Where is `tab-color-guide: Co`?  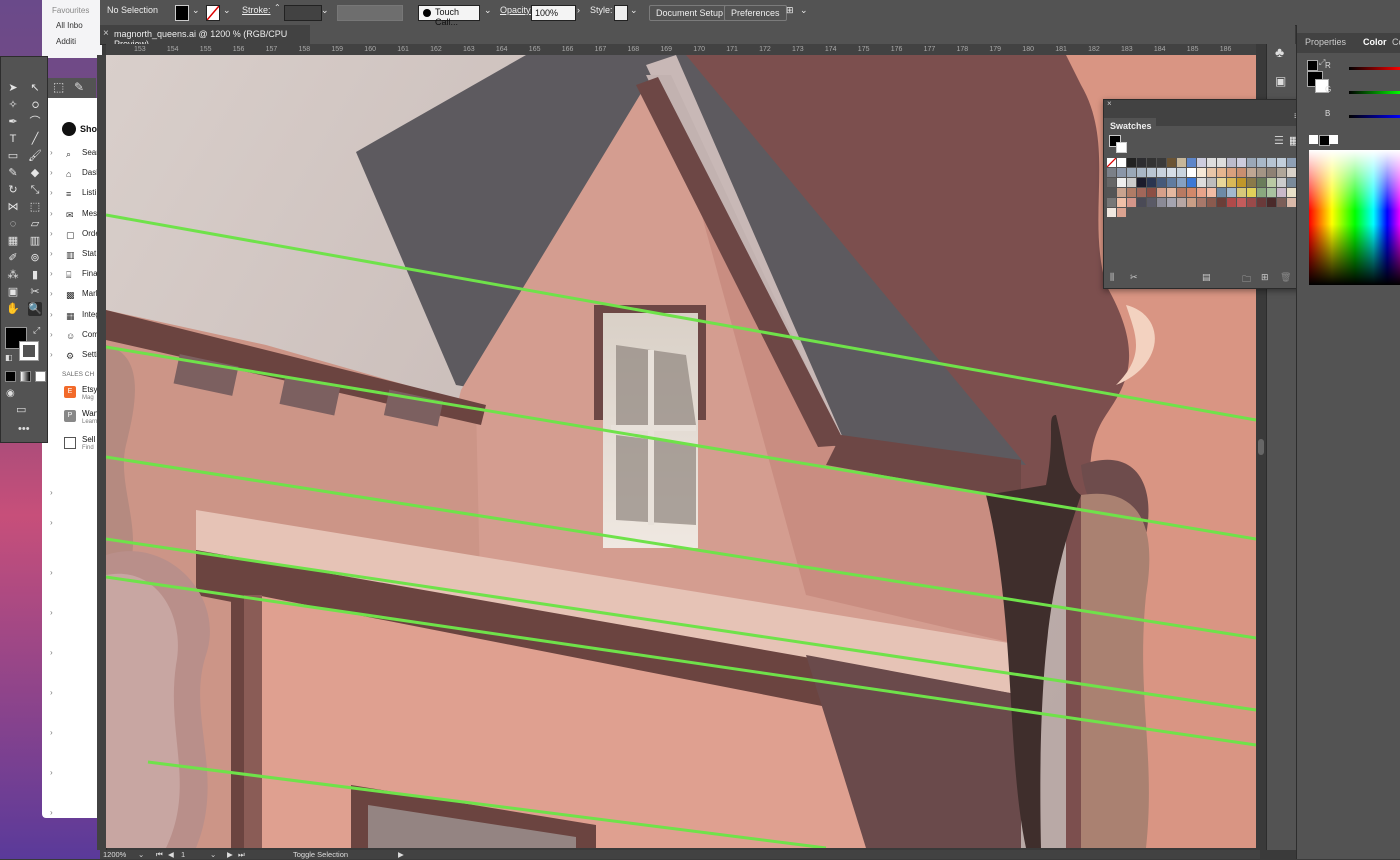
tab-color-guide: Co is located at coordinates (1396, 42).